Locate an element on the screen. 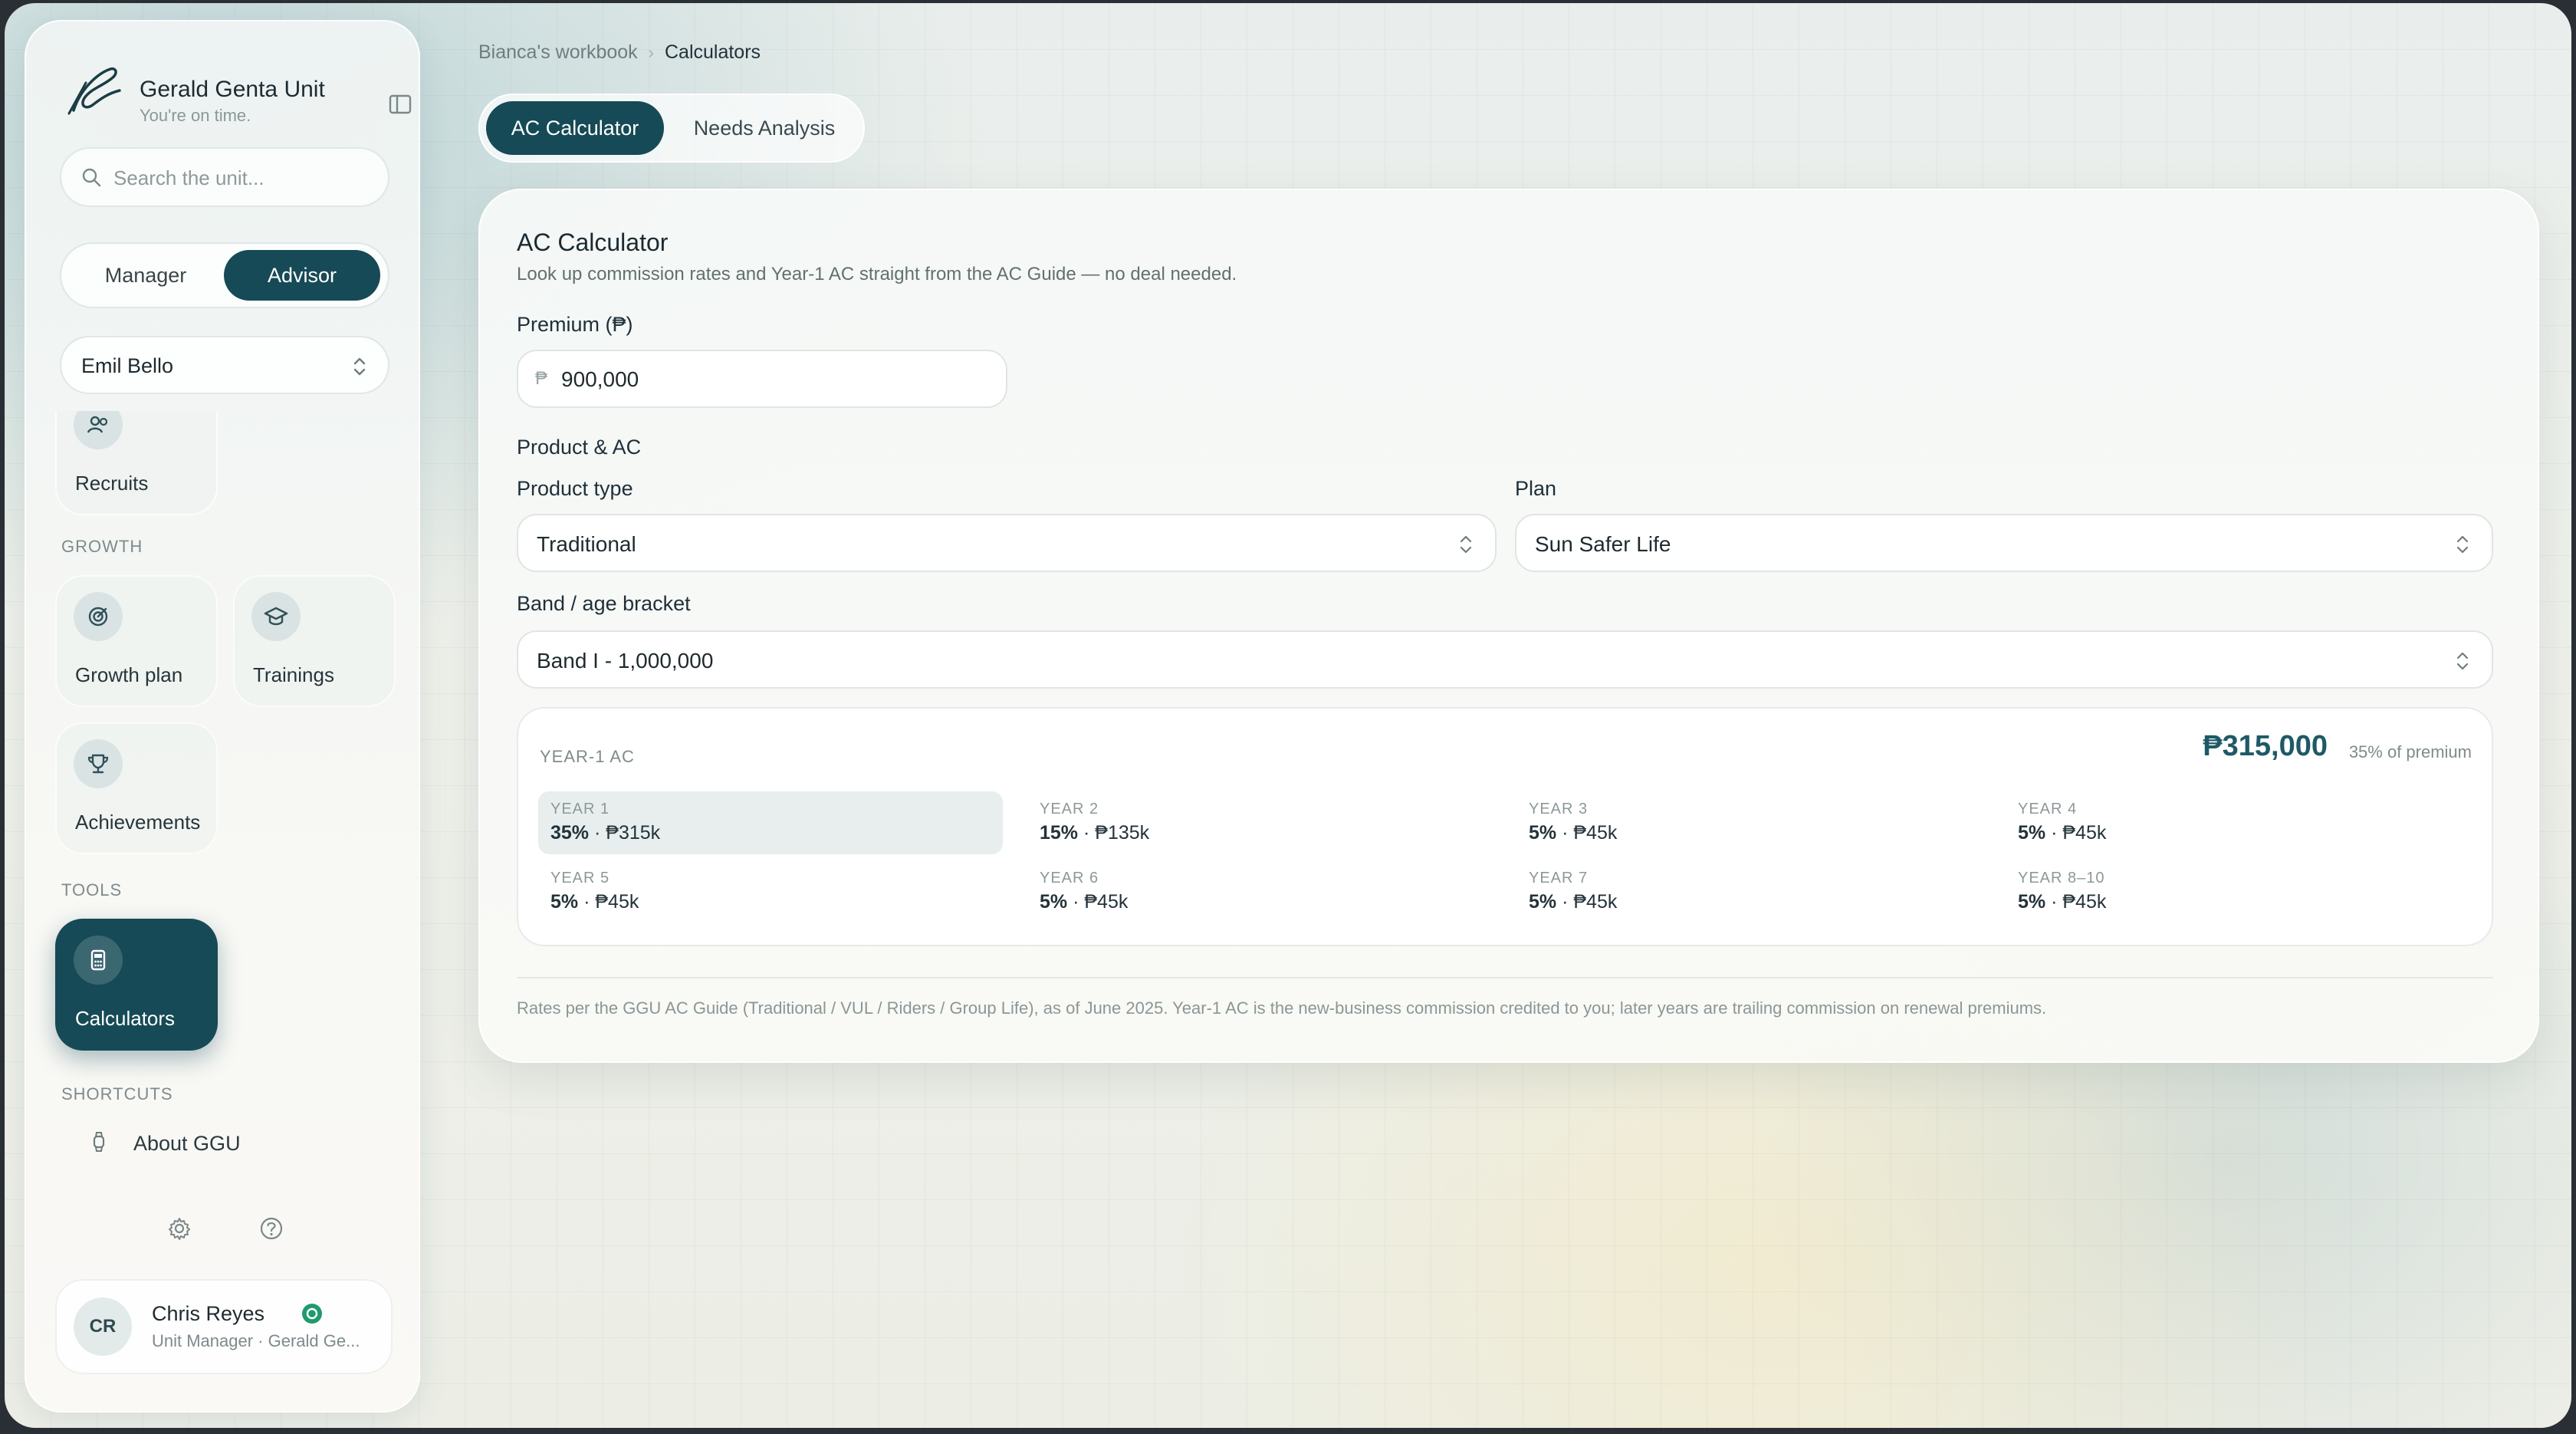 This screenshot has width=2576, height=1434. product-type-select: Traditional is located at coordinates (1007, 543).